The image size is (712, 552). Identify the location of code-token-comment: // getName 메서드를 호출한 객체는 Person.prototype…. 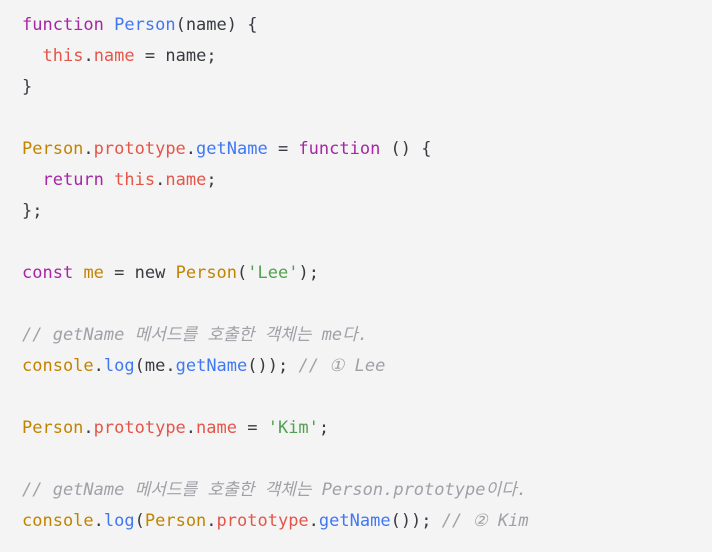
(274, 490).